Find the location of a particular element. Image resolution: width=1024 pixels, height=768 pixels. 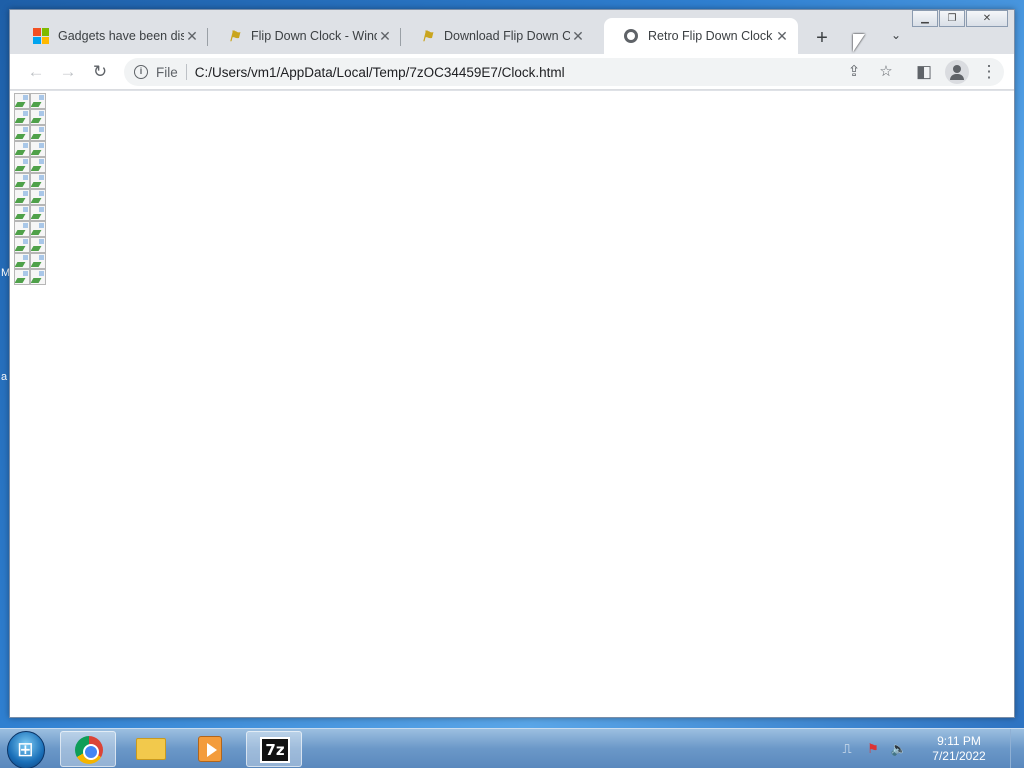

7zip-icon: 7z is located at coordinates (275, 750).